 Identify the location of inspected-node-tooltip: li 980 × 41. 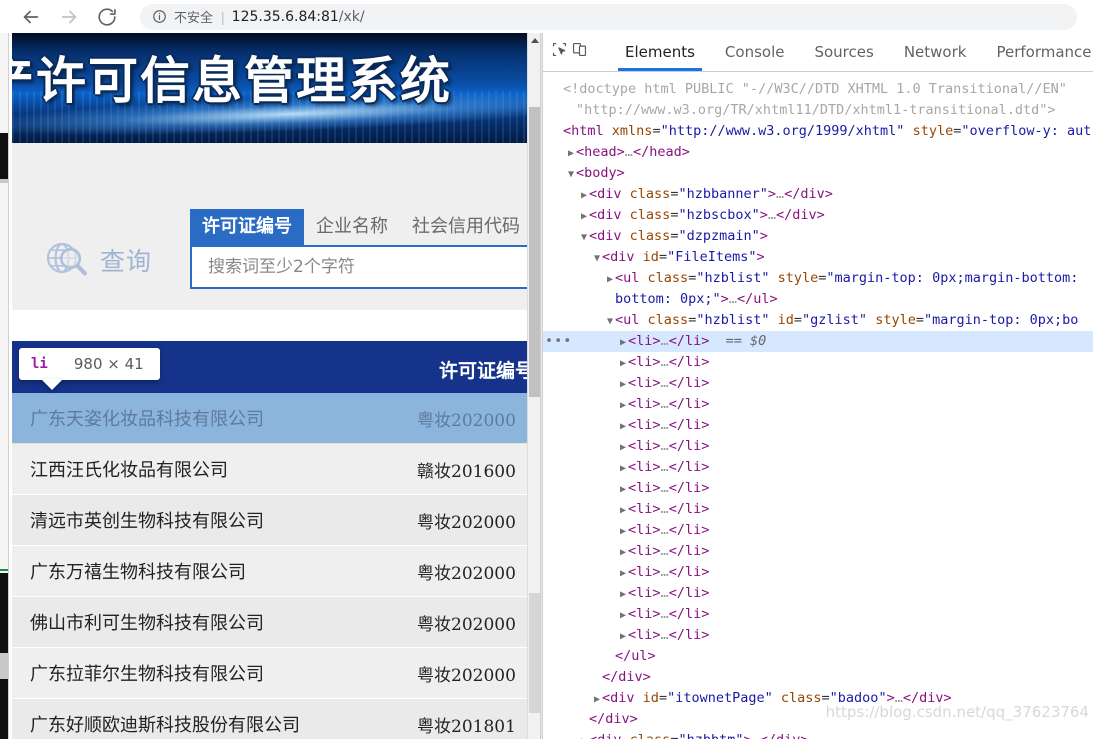
(89, 369).